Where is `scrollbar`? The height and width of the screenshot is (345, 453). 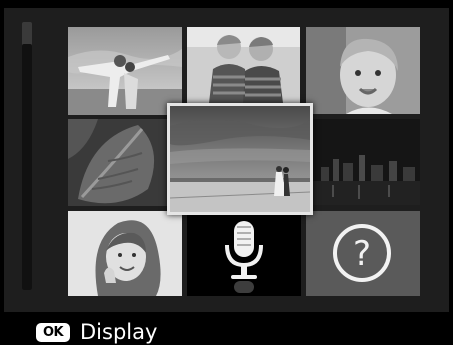
scrollbar is located at coordinates (27, 156).